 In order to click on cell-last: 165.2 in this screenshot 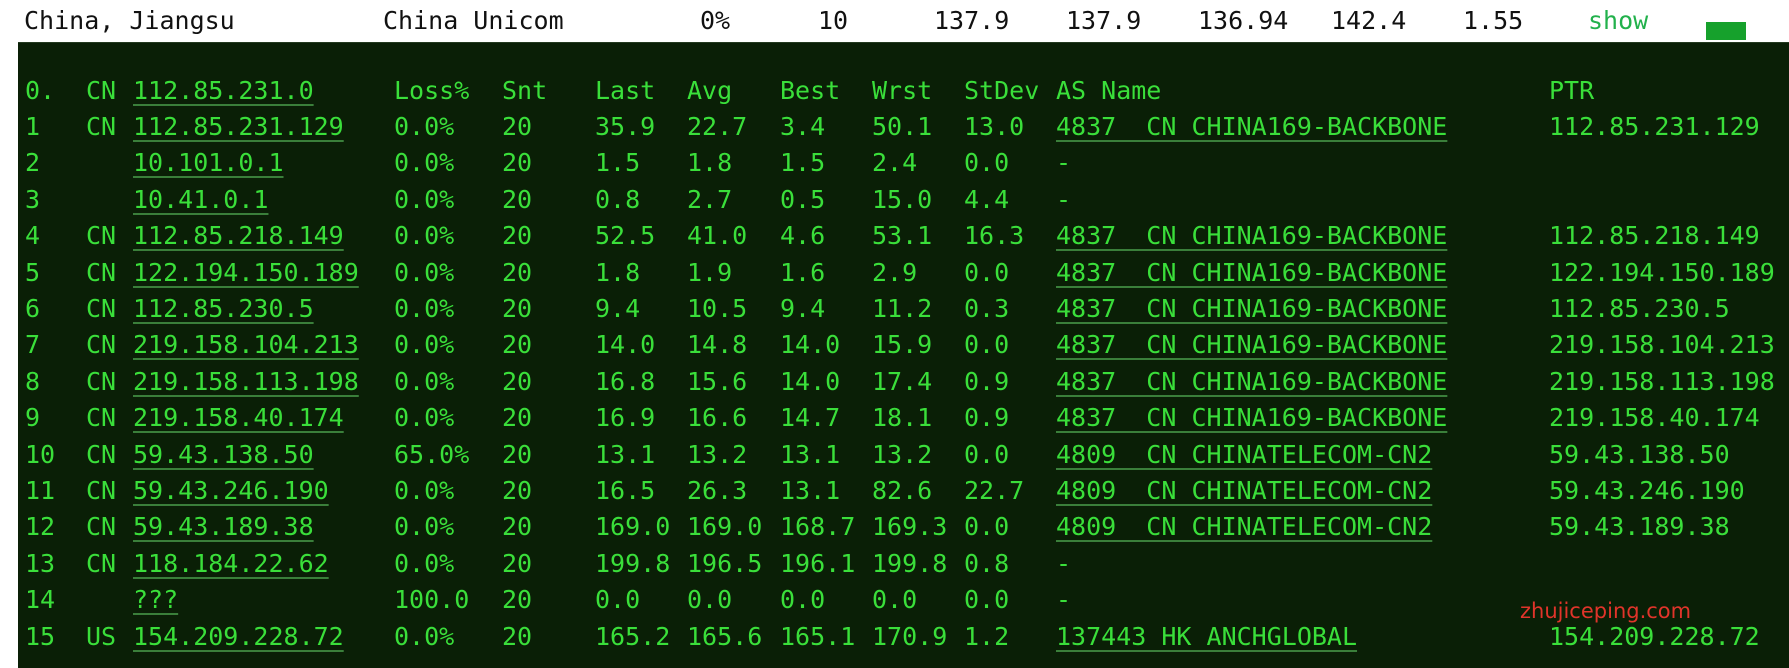, I will do `click(633, 636)`.